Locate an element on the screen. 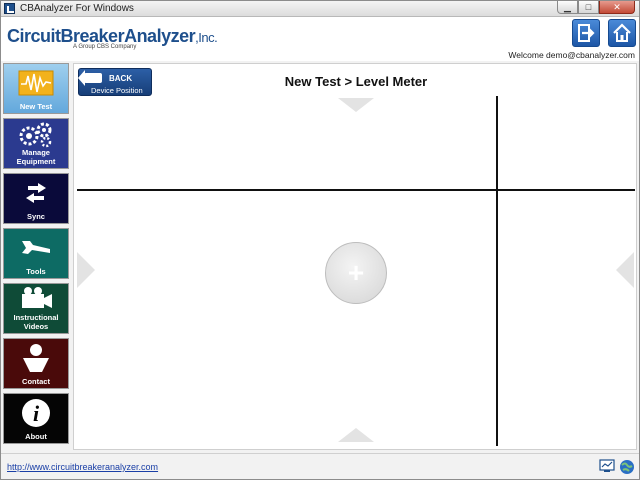 The height and width of the screenshot is (480, 640). status-icons is located at coordinates (617, 467).